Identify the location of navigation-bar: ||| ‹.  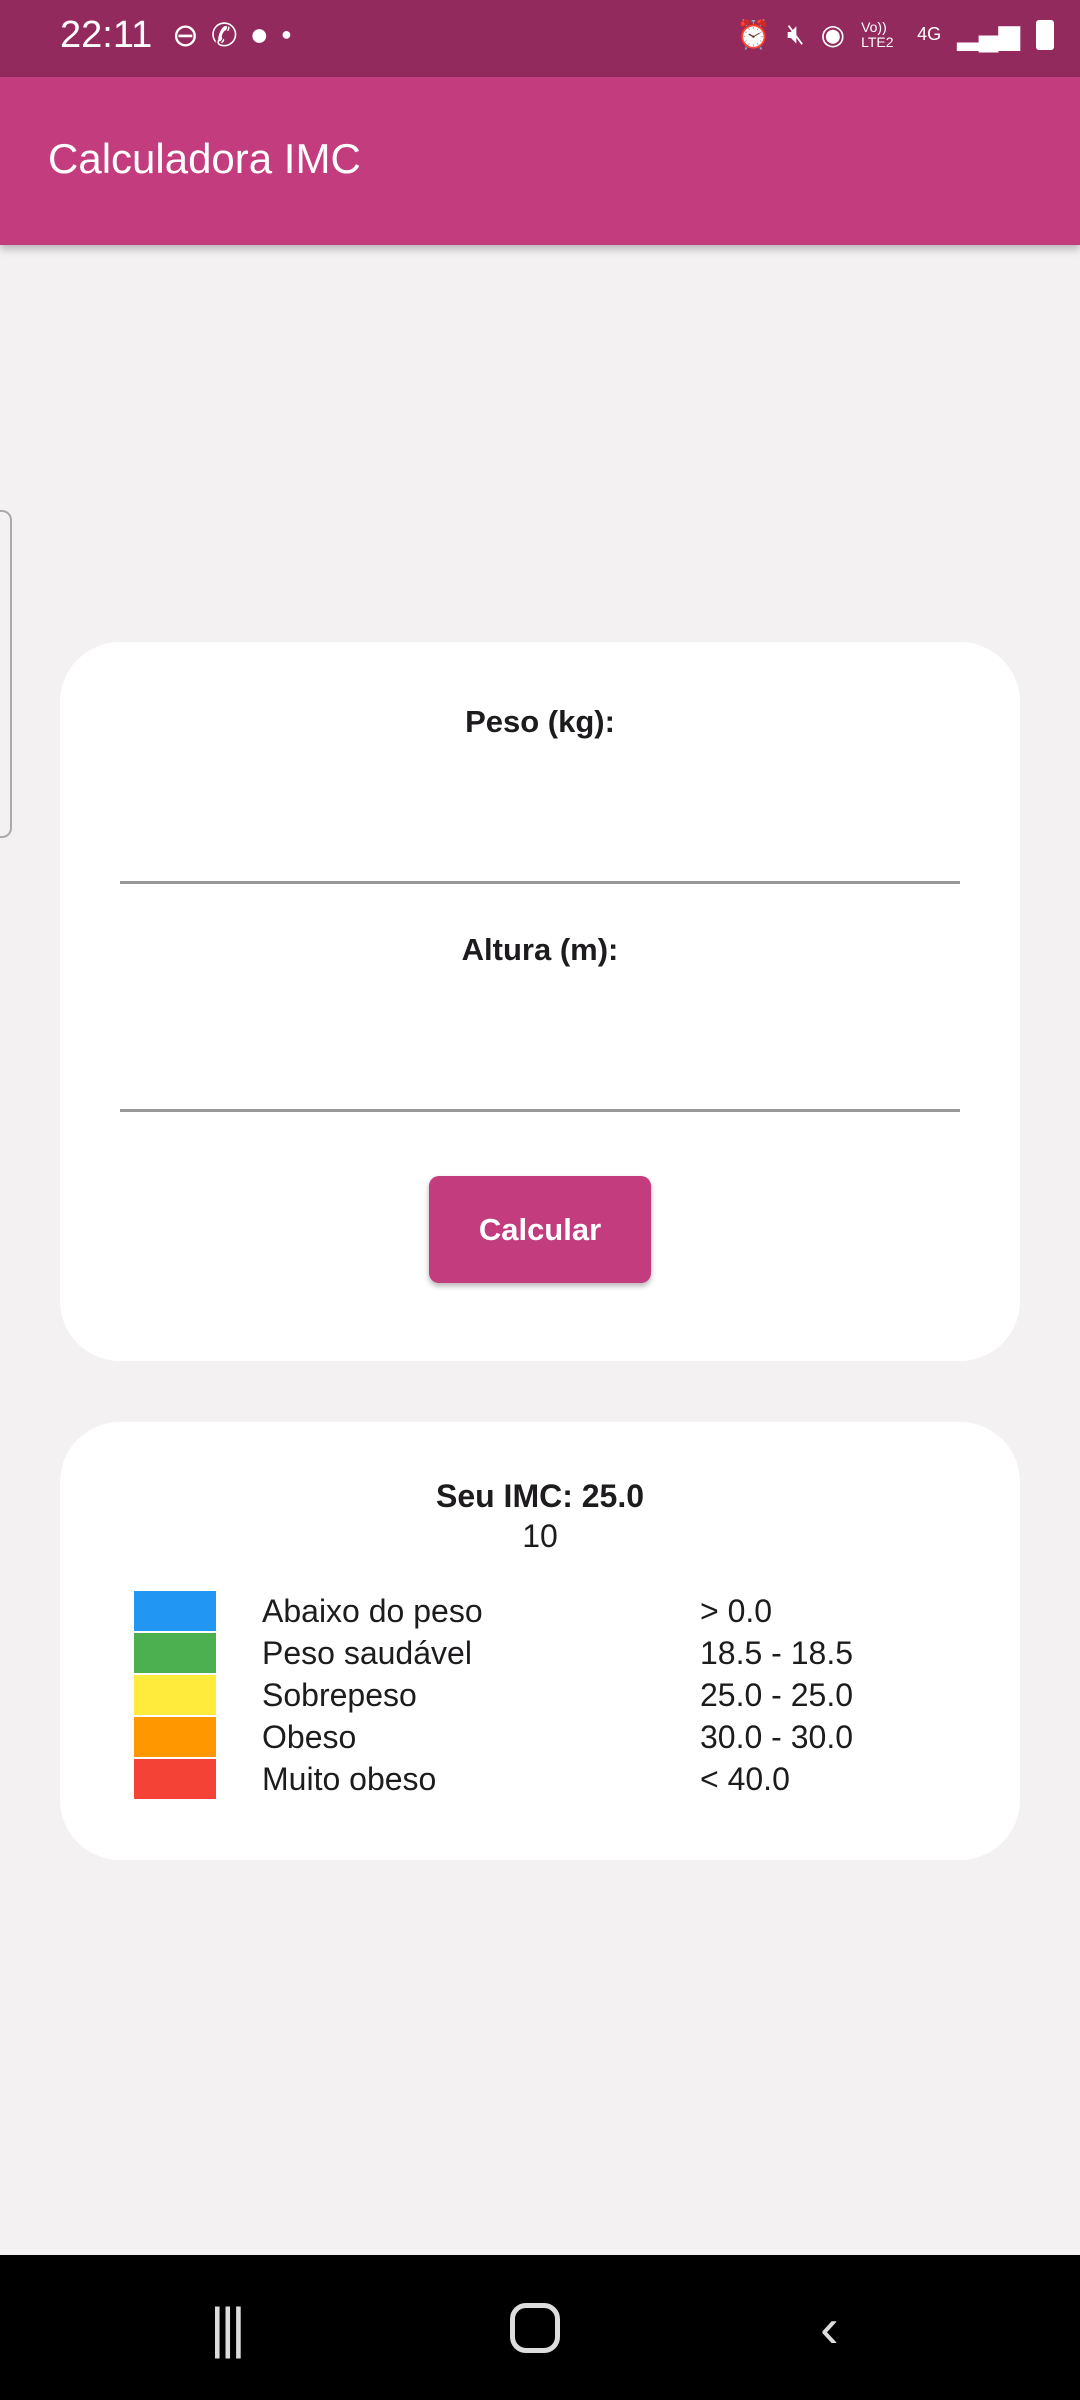
(540, 2327).